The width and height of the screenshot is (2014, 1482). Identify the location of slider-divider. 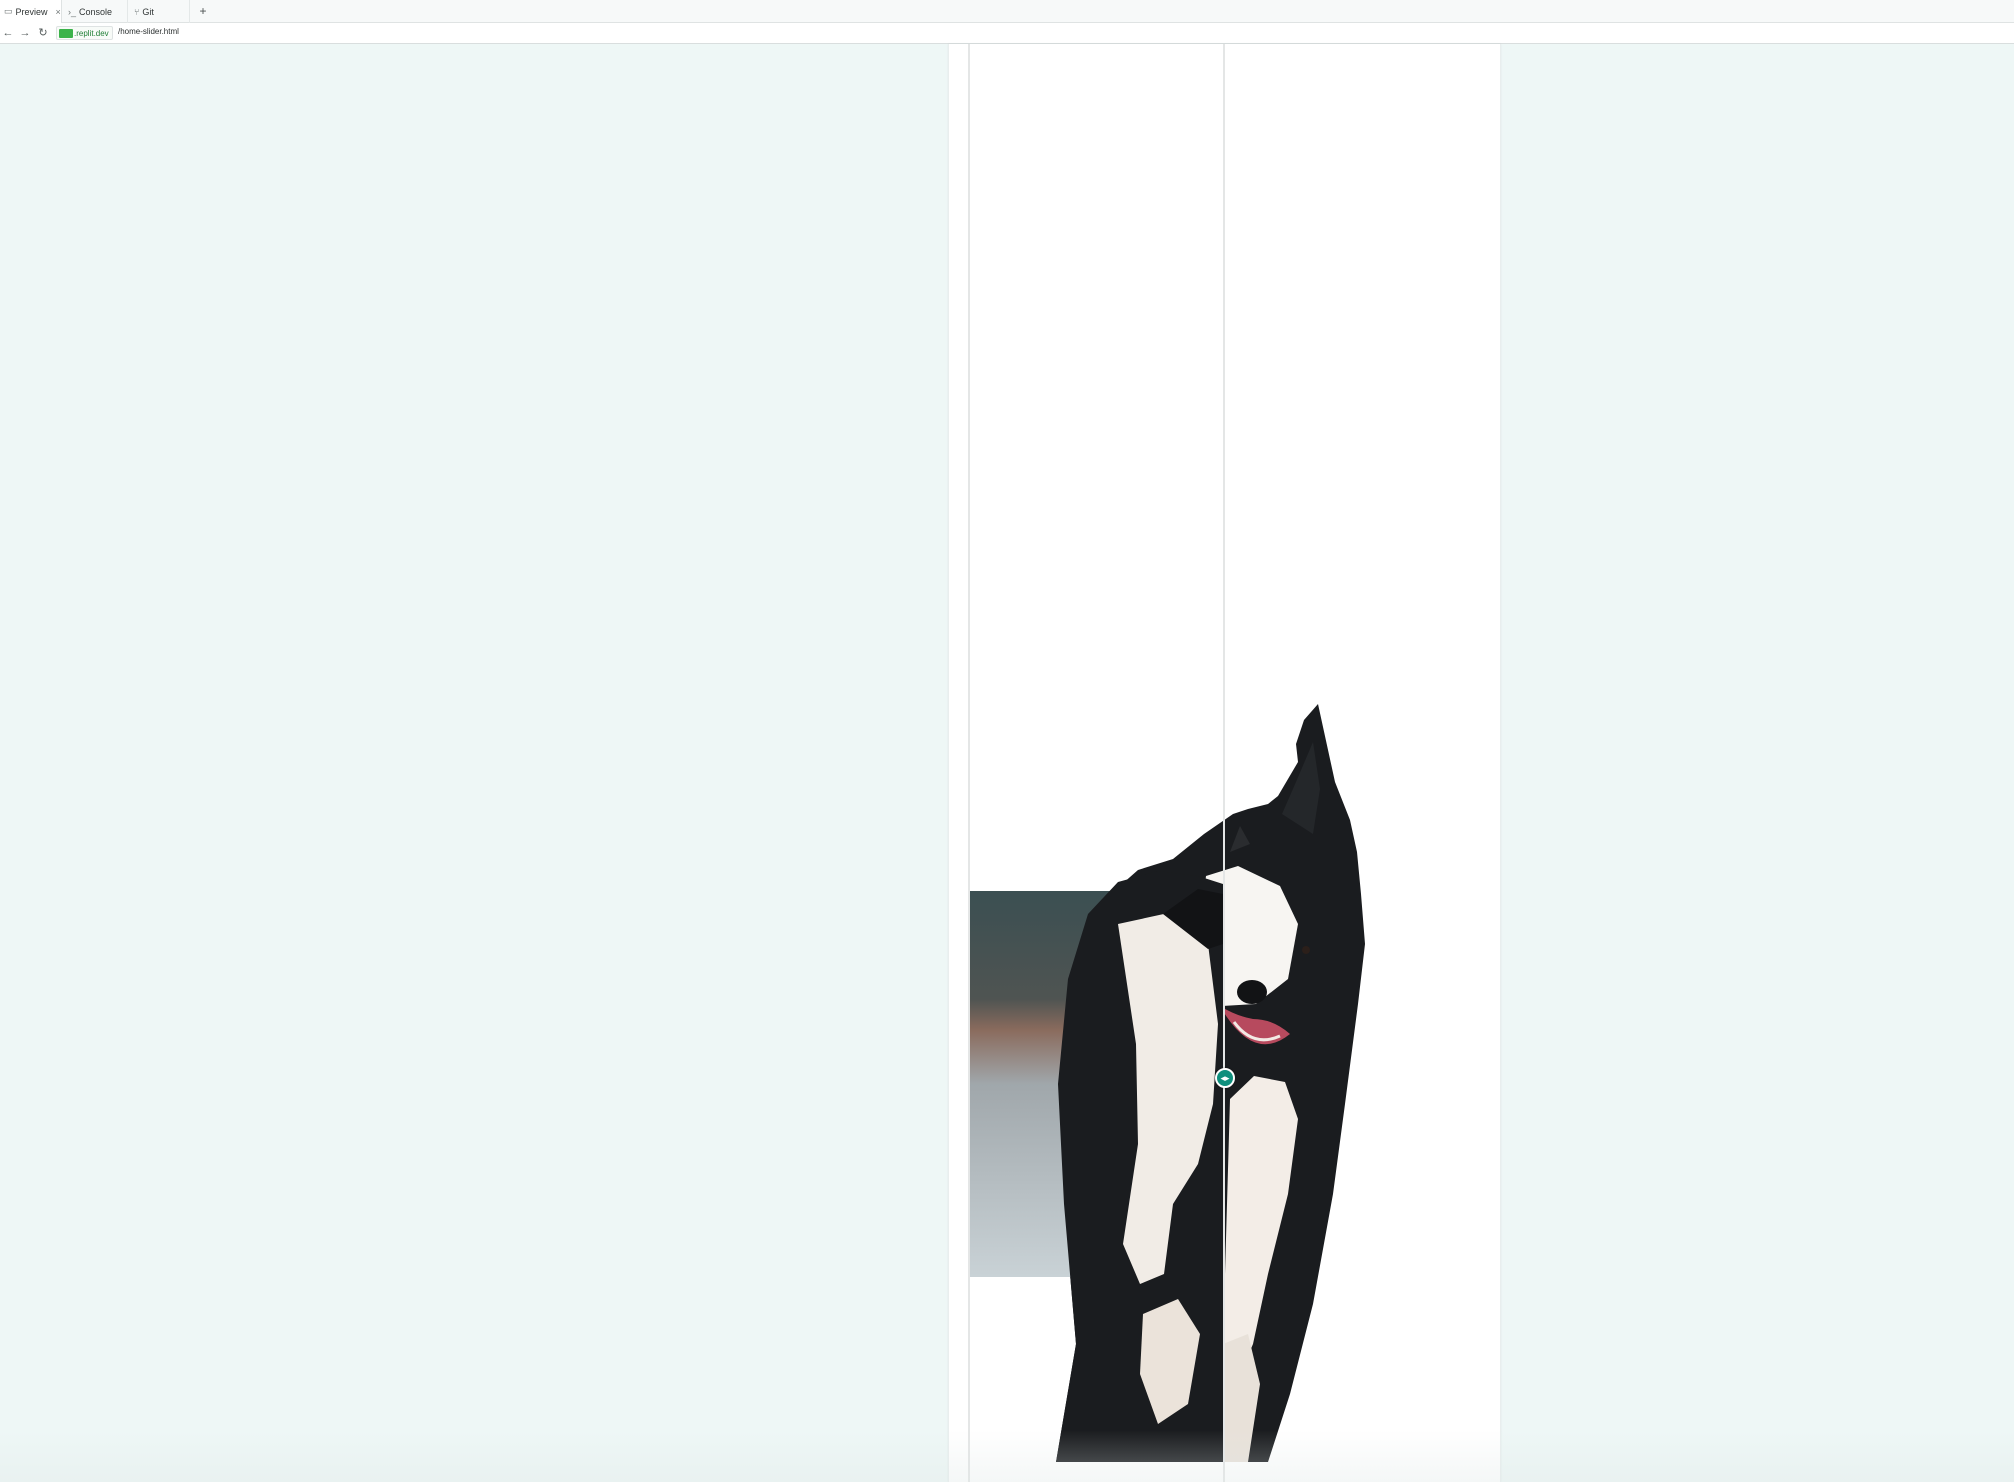
(1224, 763).